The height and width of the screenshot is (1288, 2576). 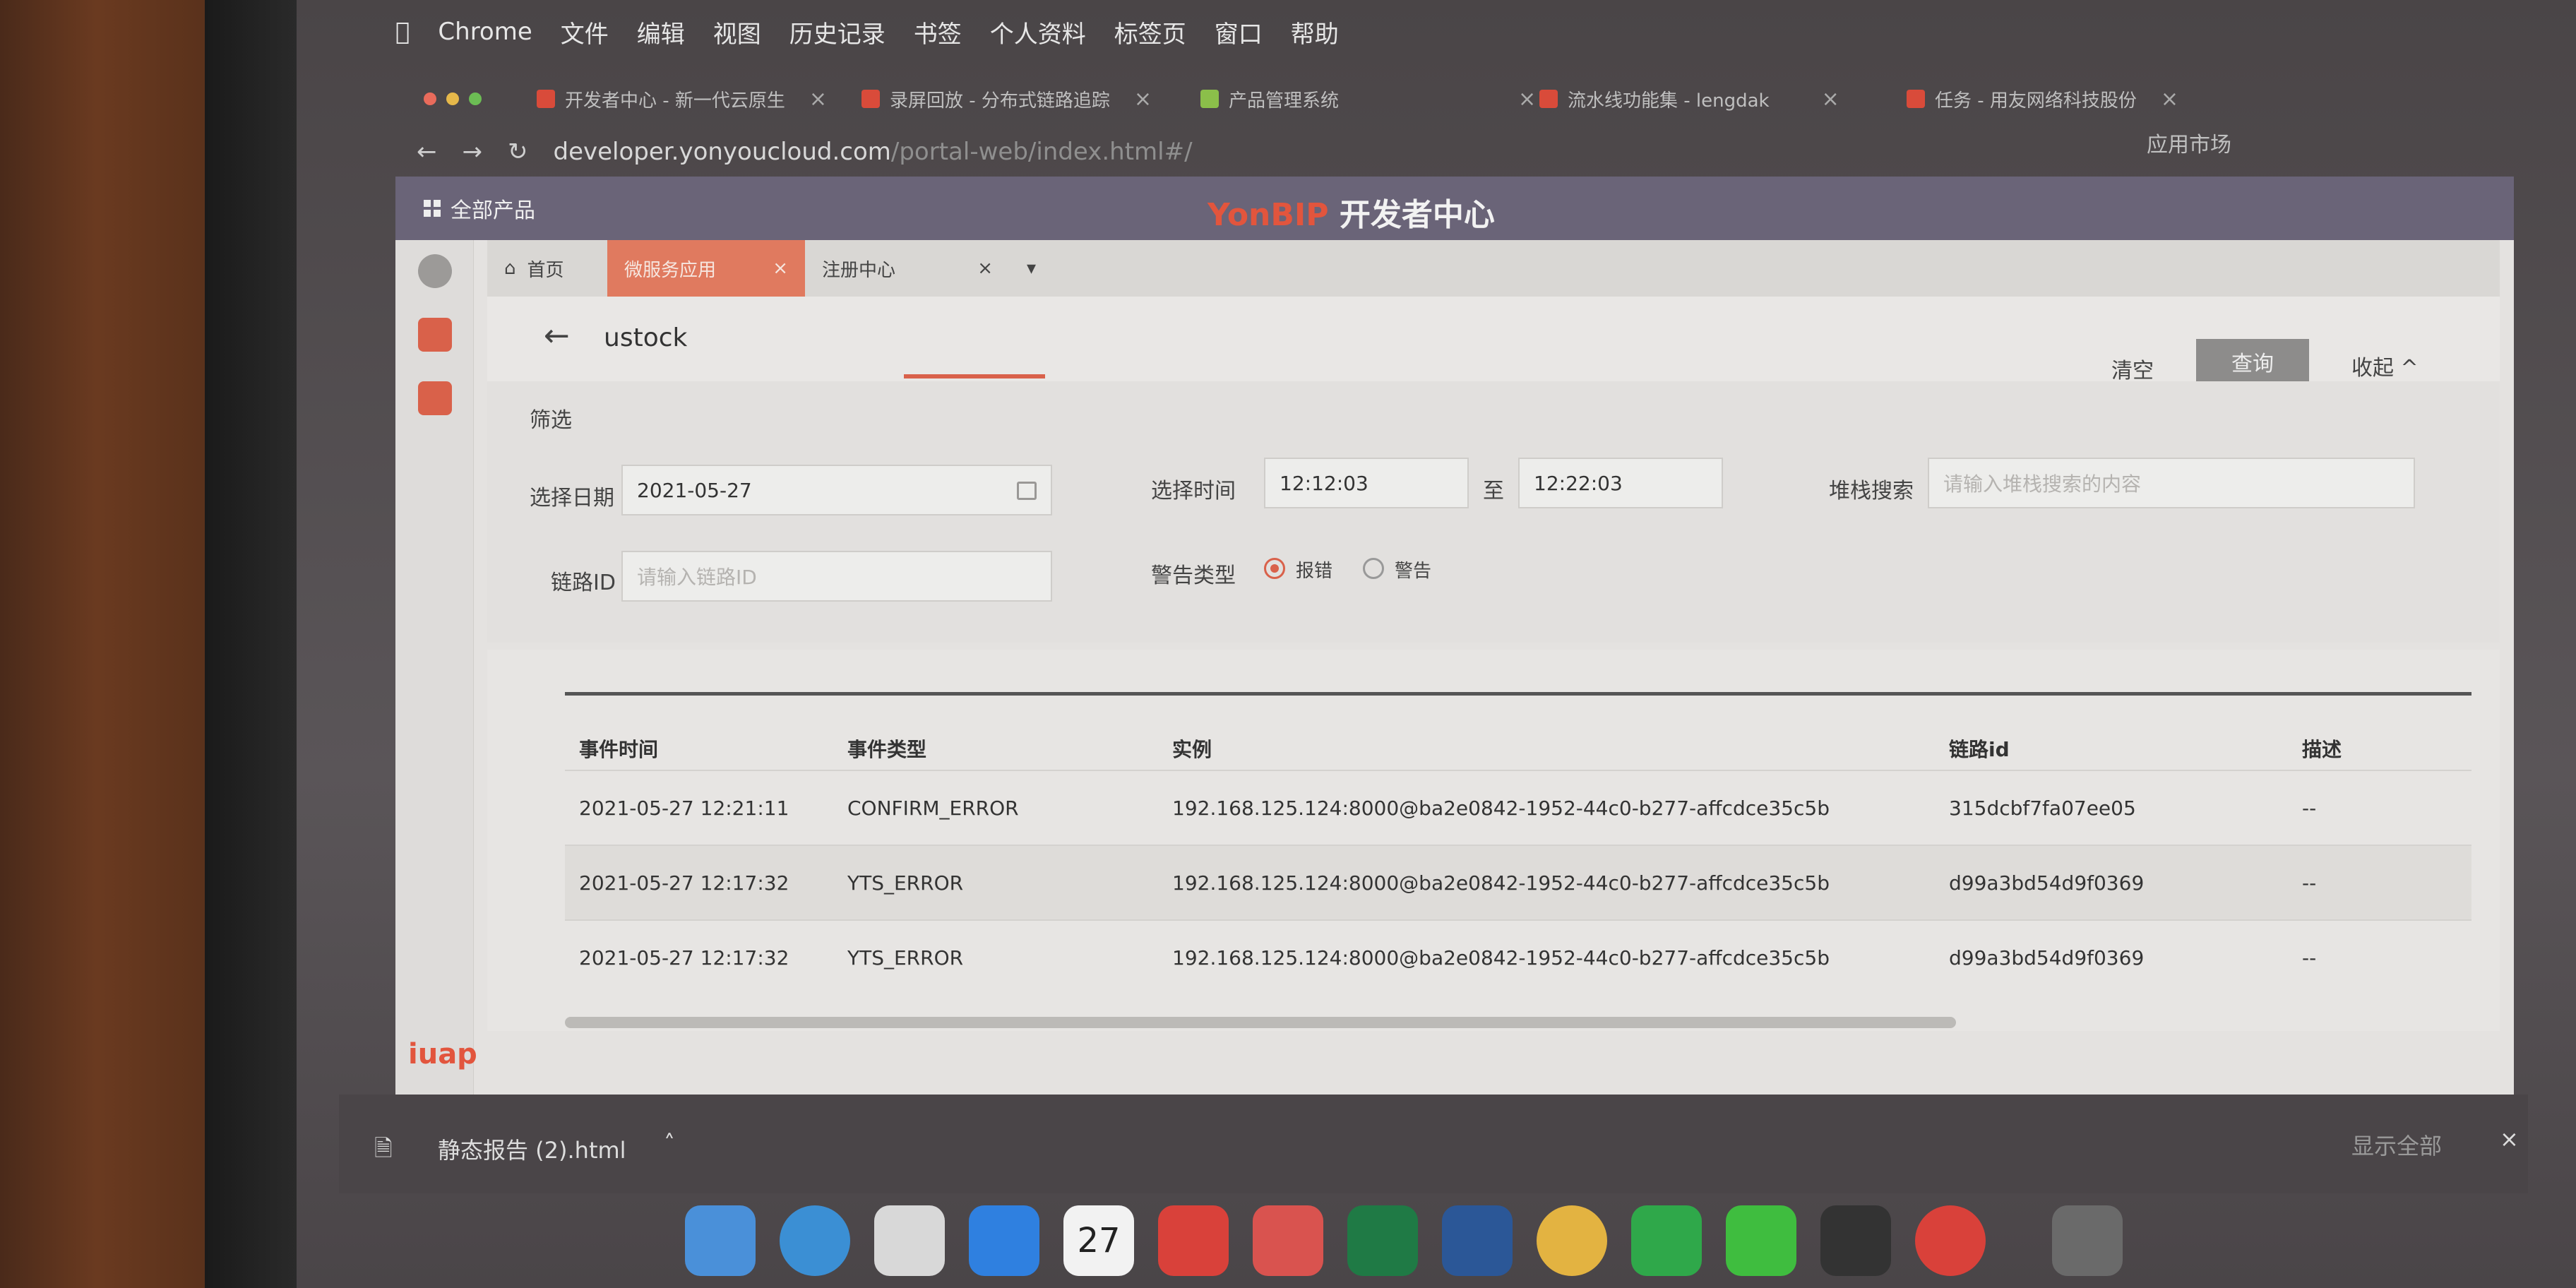 I want to click on column-header: 链路id, so click(x=1979, y=748).